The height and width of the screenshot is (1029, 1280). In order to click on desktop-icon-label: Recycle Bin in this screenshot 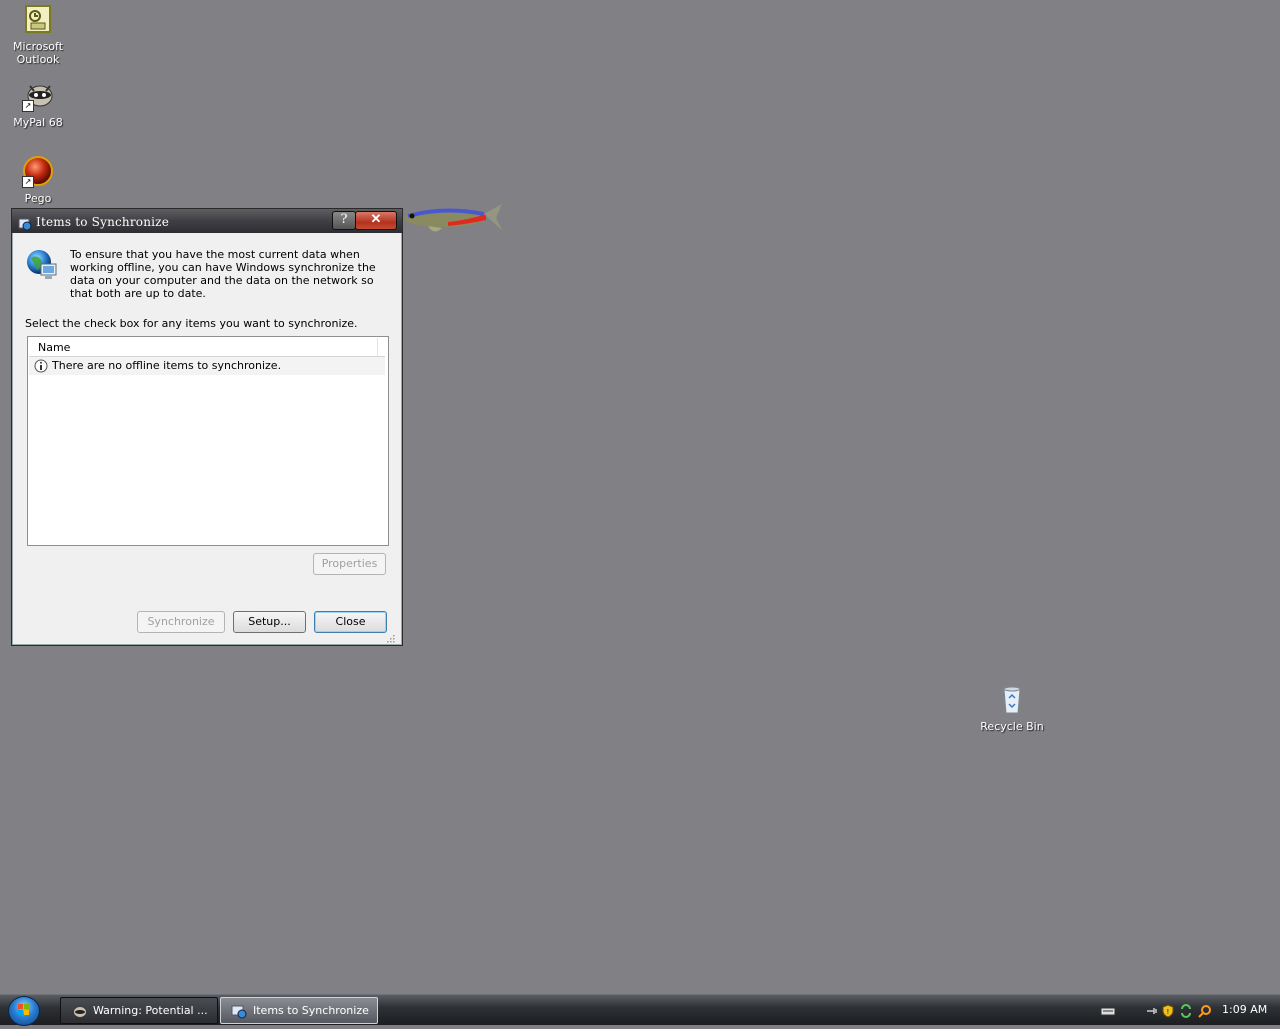, I will do `click(1012, 726)`.